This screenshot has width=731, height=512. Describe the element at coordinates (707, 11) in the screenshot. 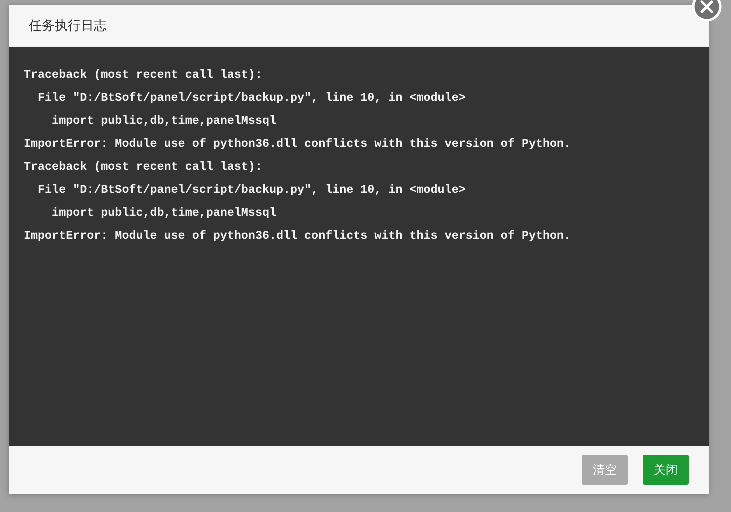

I see `close-icon` at that location.